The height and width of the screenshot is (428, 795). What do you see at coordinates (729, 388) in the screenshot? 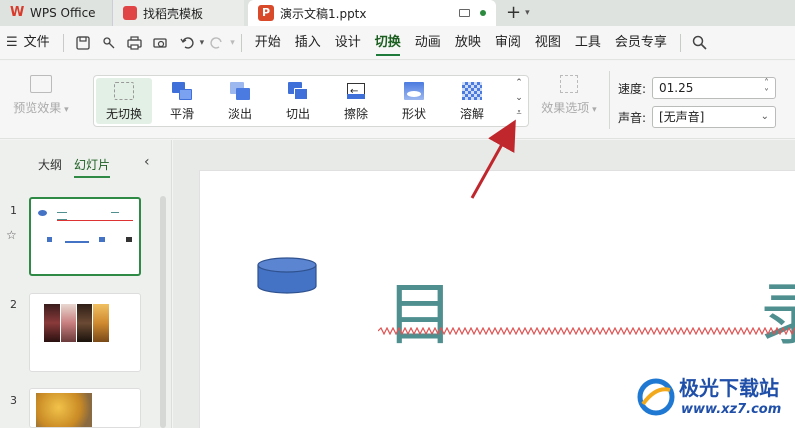
I see `watermark-title: 极光下载站` at bounding box center [729, 388].